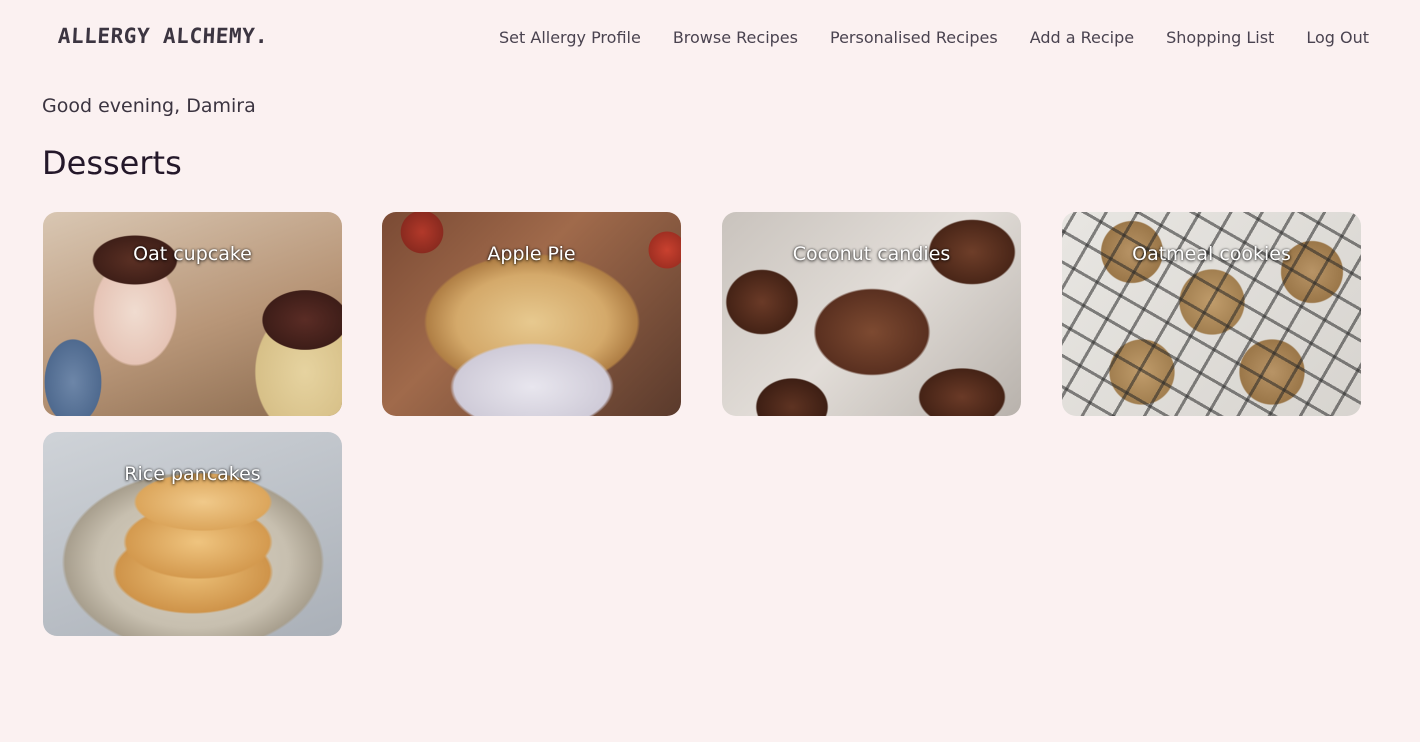 This screenshot has height=742, width=1420. Describe the element at coordinates (1211, 254) in the screenshot. I see `recipe-title: Oatmeal cookies` at that location.